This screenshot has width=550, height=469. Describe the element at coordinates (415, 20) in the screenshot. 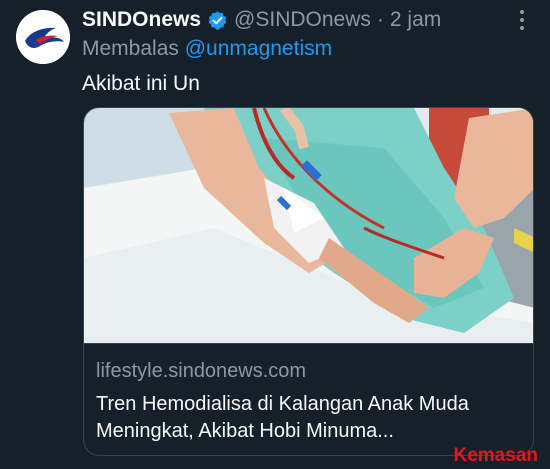

I see `tweet-timestamp: 2 jam` at that location.